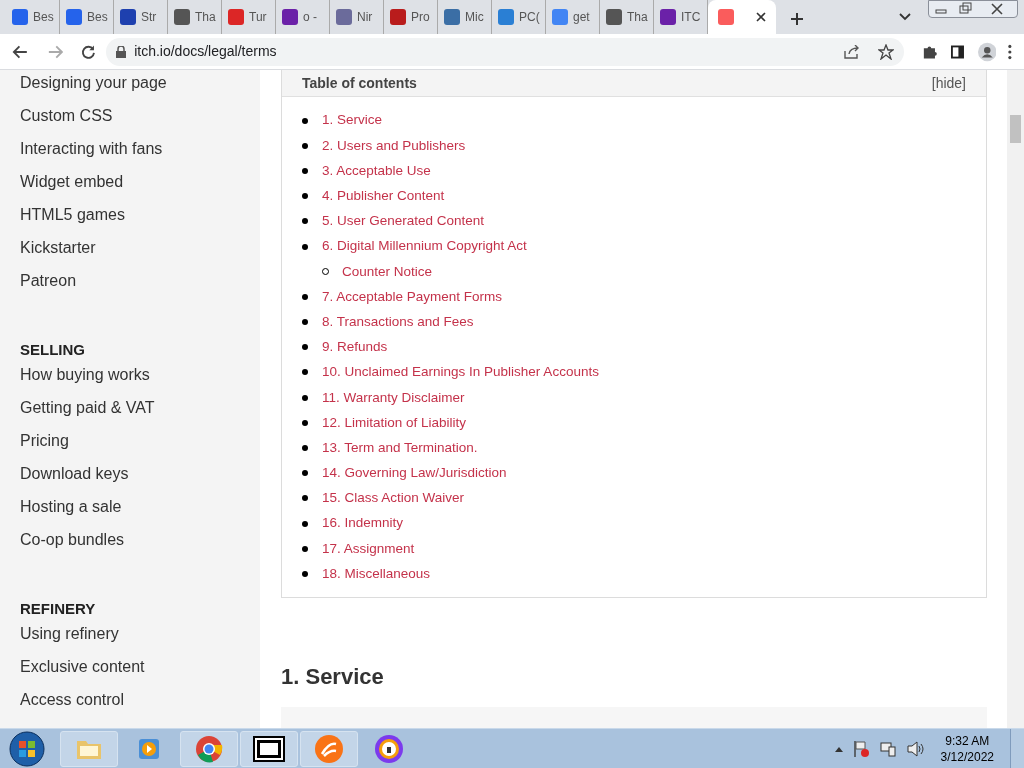 Image resolution: width=1024 pixels, height=768 pixels. I want to click on browser-icon, so click(209, 748).